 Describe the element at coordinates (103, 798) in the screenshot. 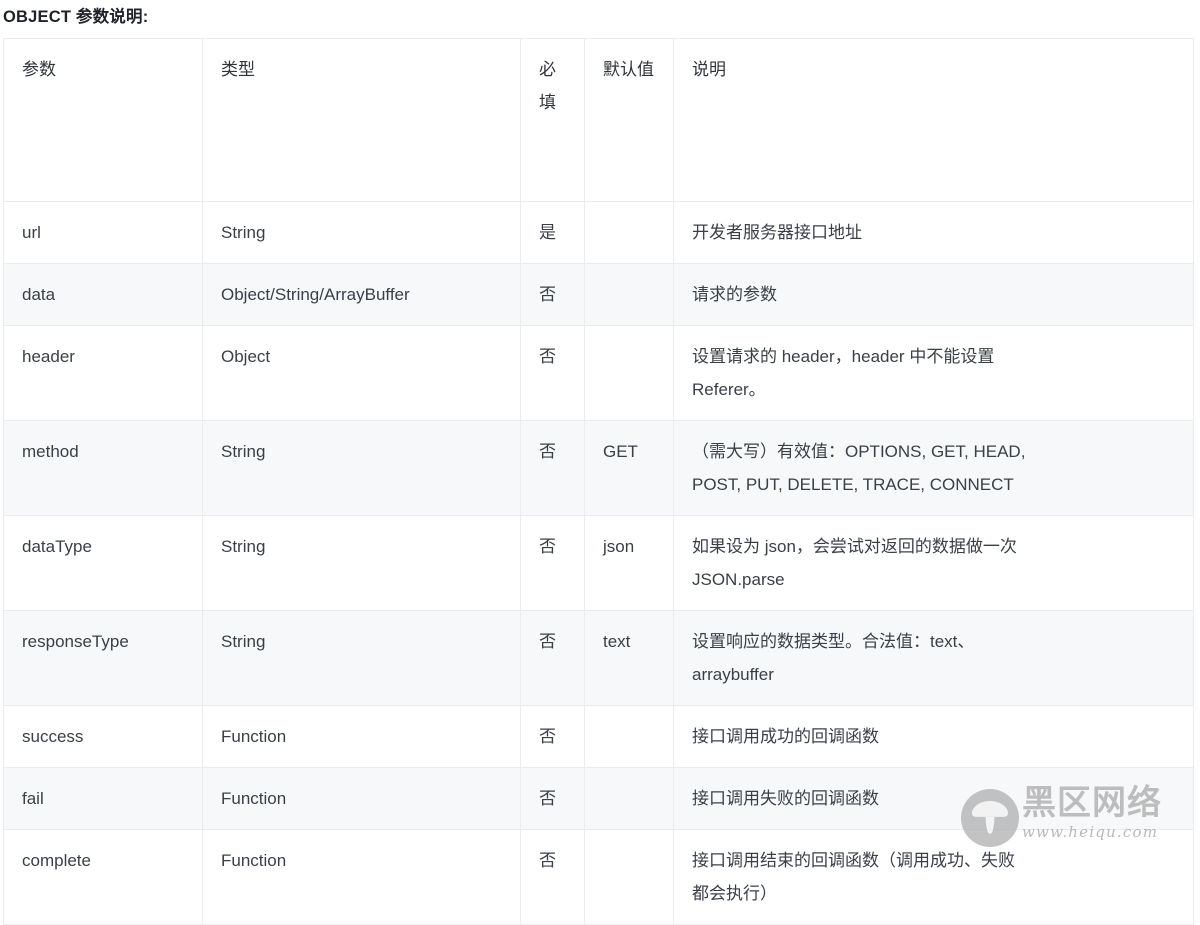

I see `cell-param: fail` at that location.